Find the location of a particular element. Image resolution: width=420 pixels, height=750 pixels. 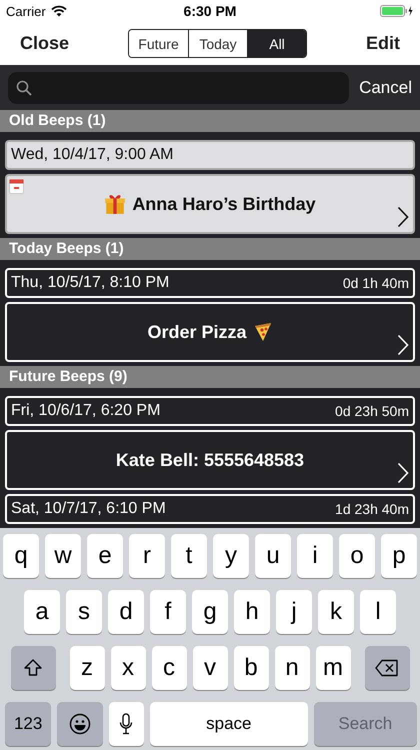

beep-card: Anna Haro’s Birthday is located at coordinates (210, 204).